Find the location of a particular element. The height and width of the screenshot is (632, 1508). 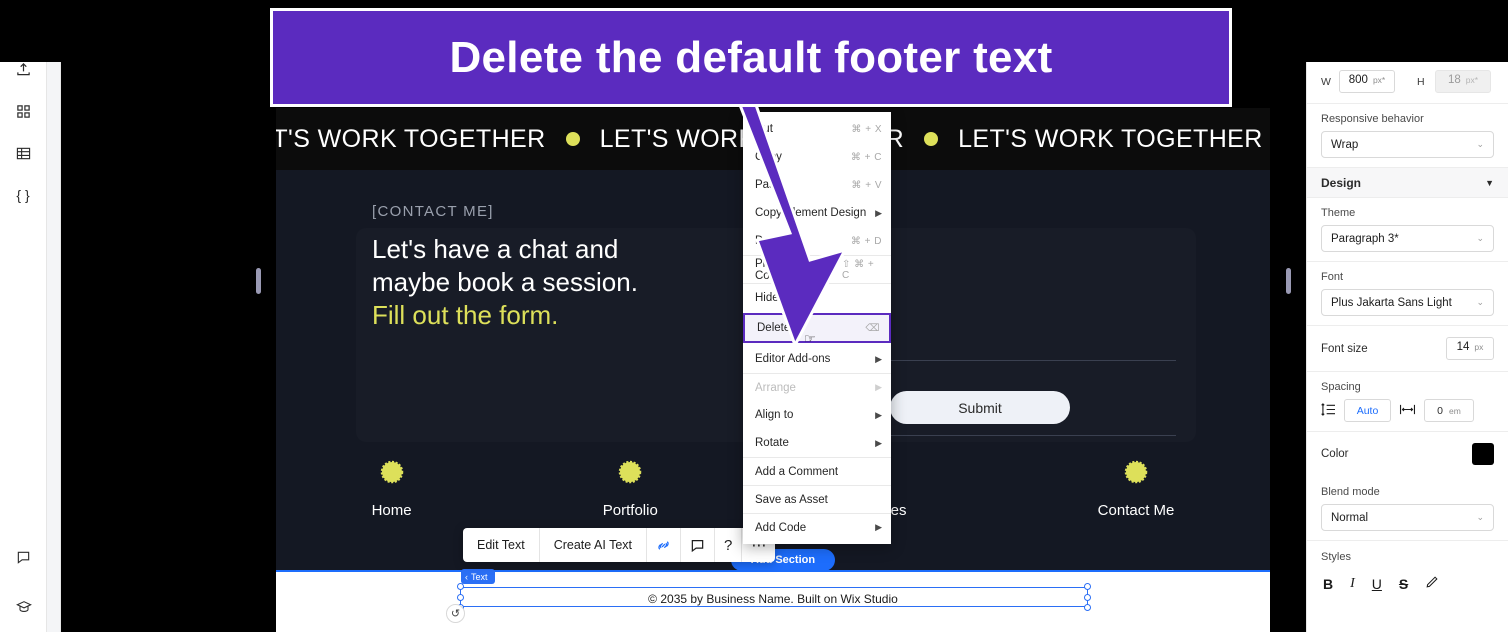

create-ai-text-label: Create AI Text is located at coordinates (593, 545).